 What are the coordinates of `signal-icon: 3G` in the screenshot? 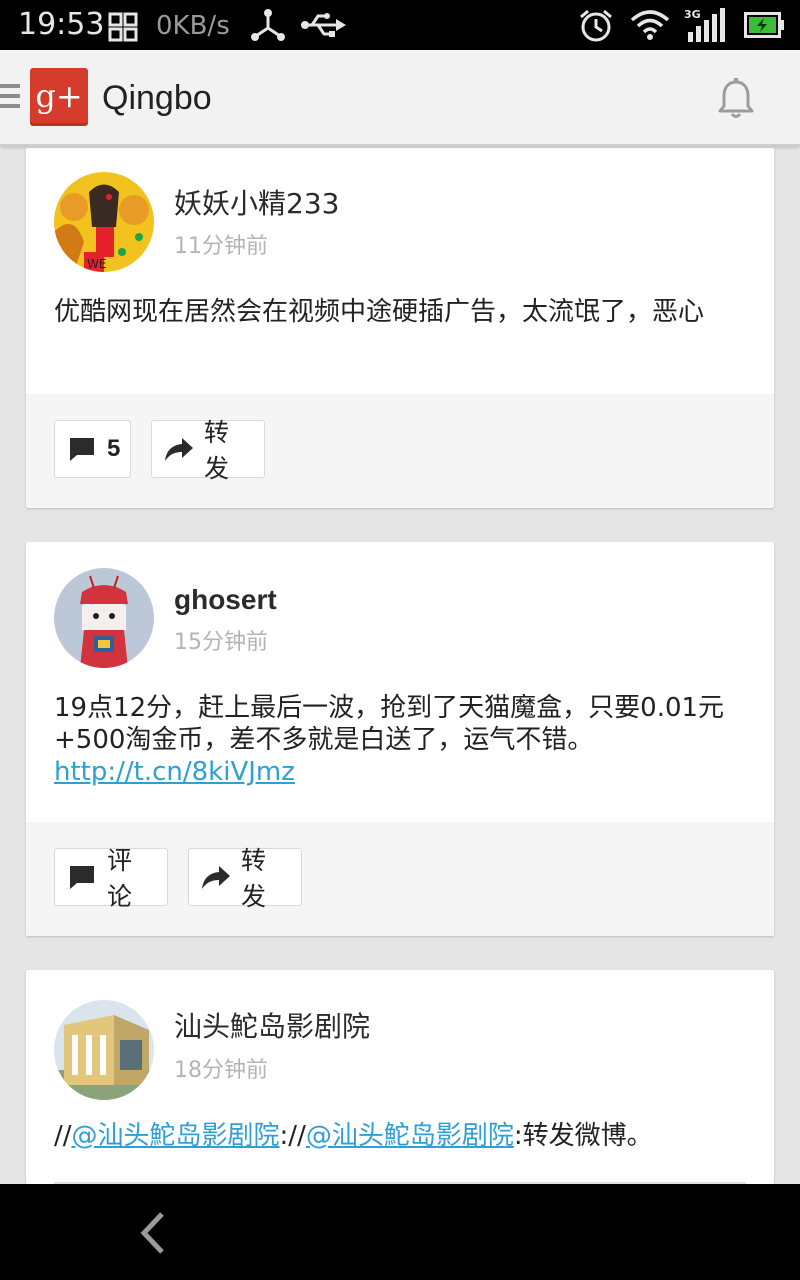 It's located at (705, 25).